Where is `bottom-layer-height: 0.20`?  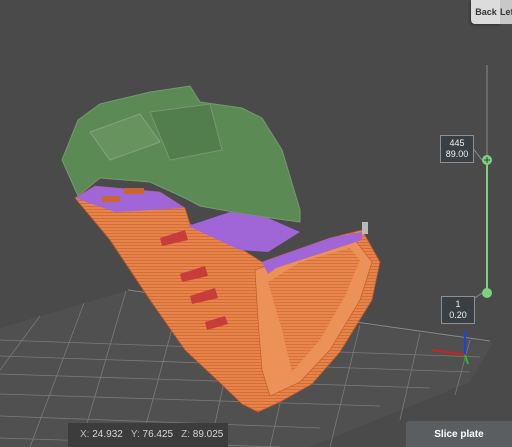
bottom-layer-height: 0.20 is located at coordinates (458, 315).